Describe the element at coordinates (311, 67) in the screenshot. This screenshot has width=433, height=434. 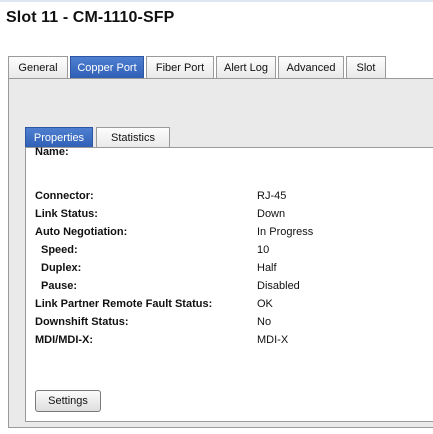
I see `tab-advanced: Advanced` at that location.